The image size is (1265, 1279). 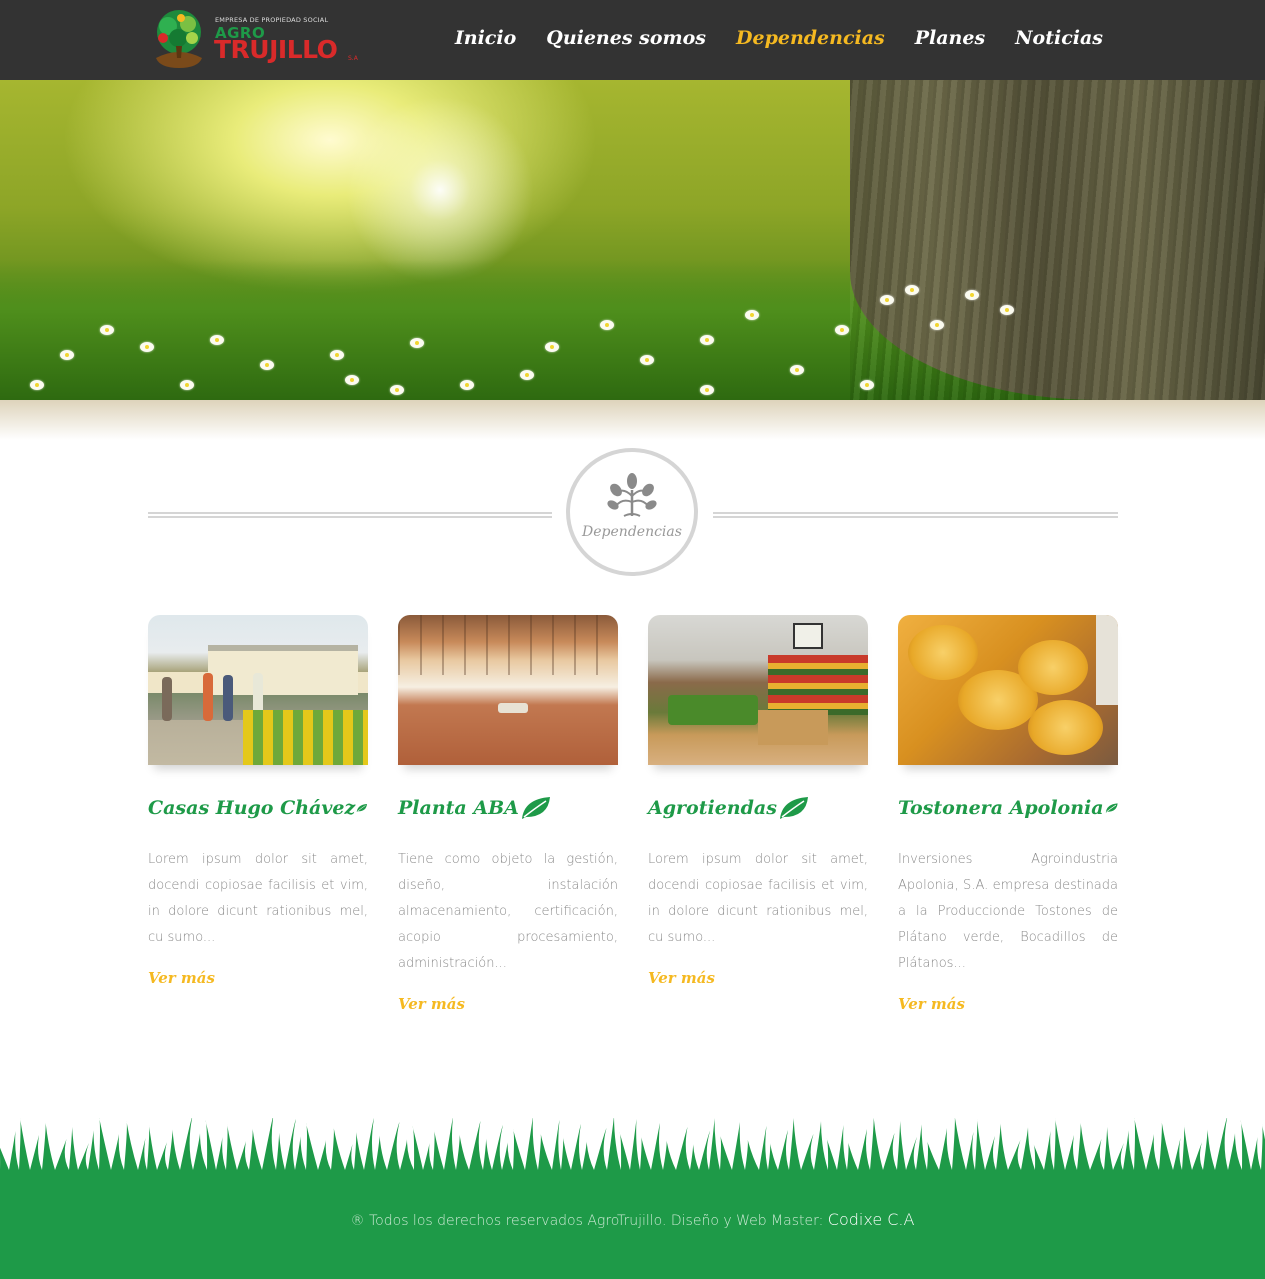 What do you see at coordinates (1008, 690) in the screenshot?
I see `card-image-tostones` at bounding box center [1008, 690].